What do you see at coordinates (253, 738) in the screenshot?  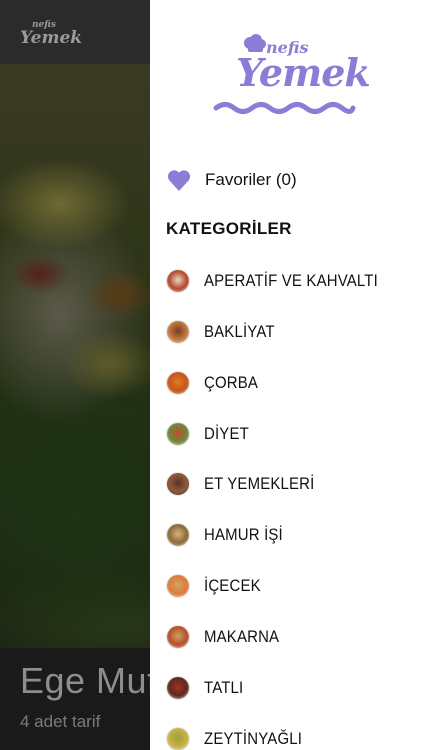 I see `category-label: ZEYTİNYAĞLI` at bounding box center [253, 738].